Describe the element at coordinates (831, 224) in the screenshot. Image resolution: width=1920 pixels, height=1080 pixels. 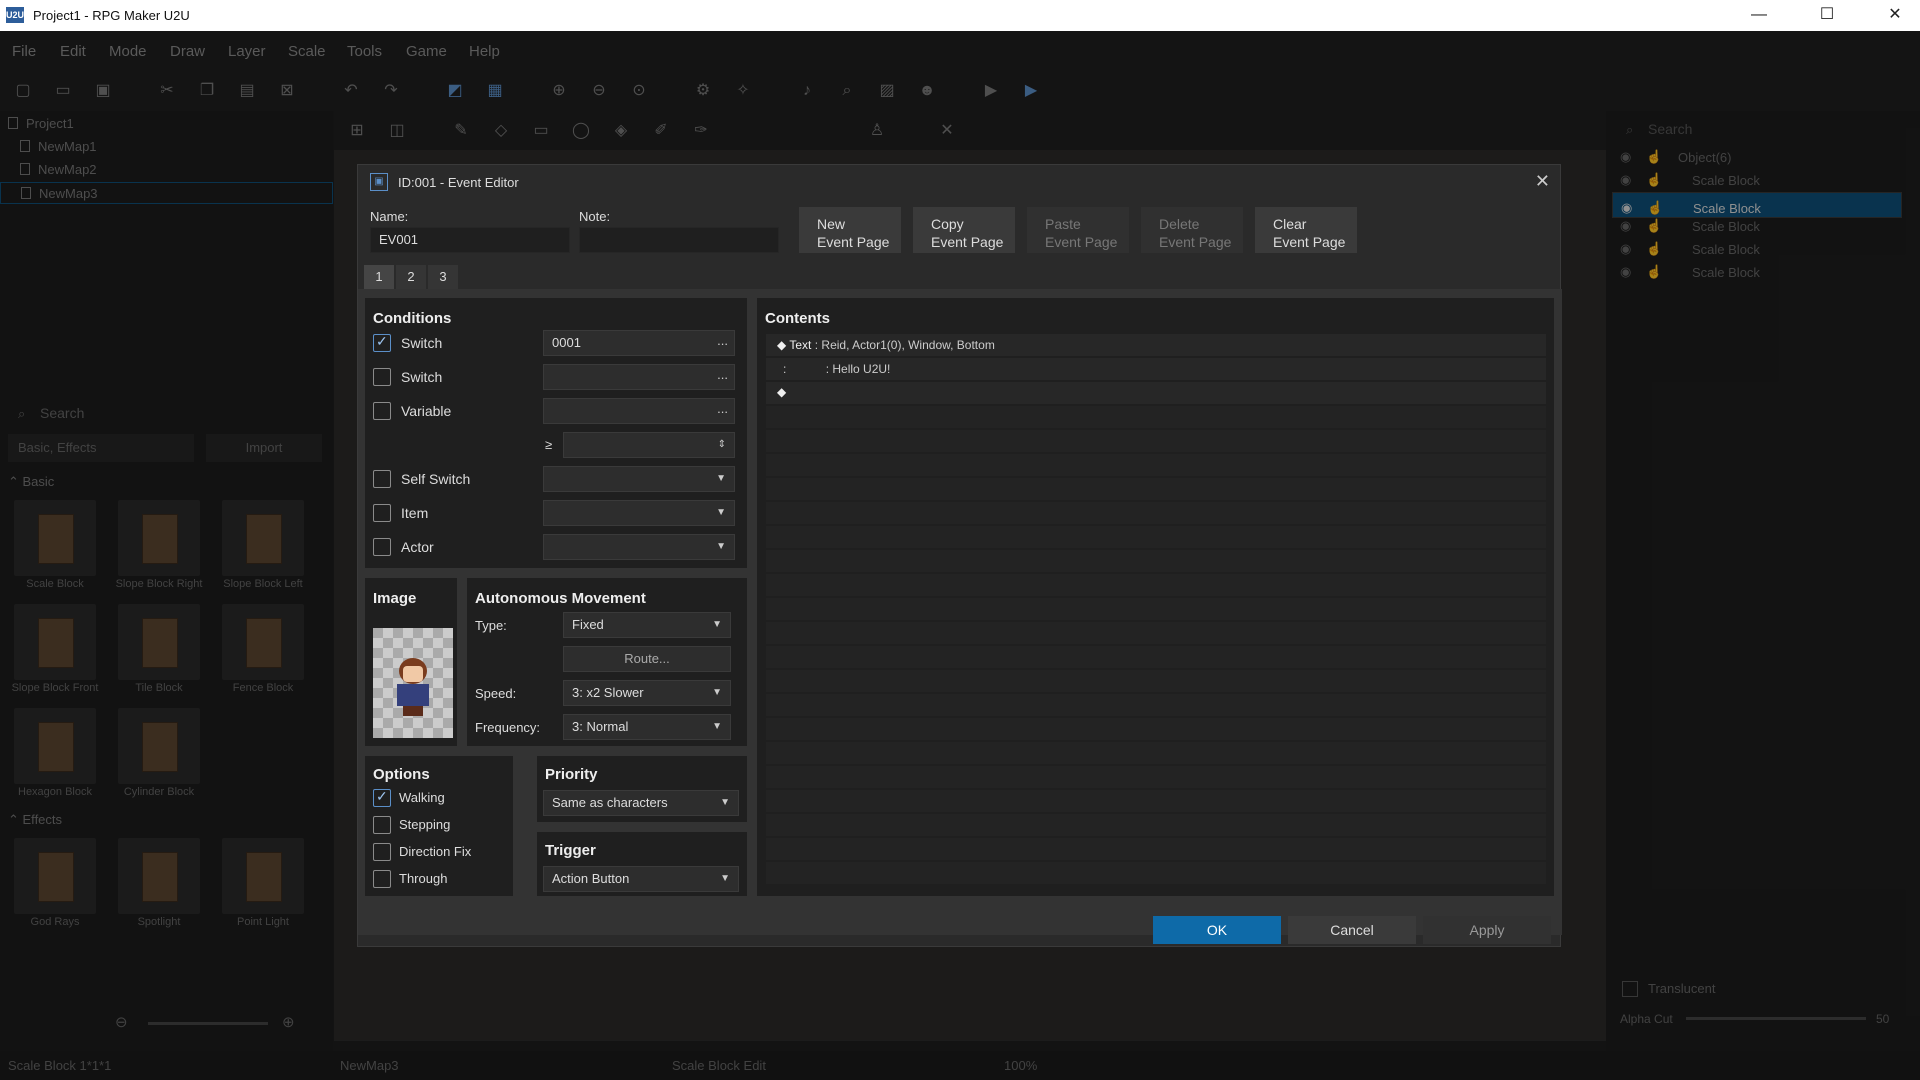
I see `button-line: New` at that location.